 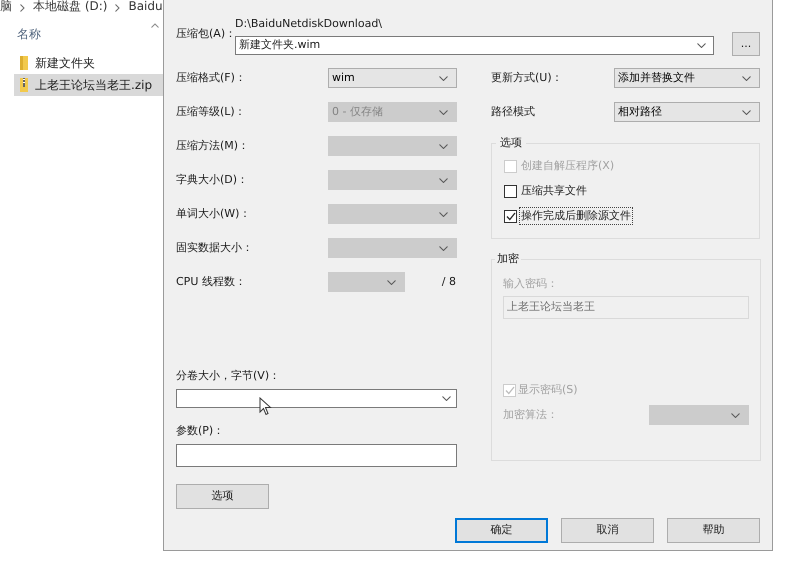 I want to click on field-label: 压缩格式(F)：, so click(x=211, y=78).